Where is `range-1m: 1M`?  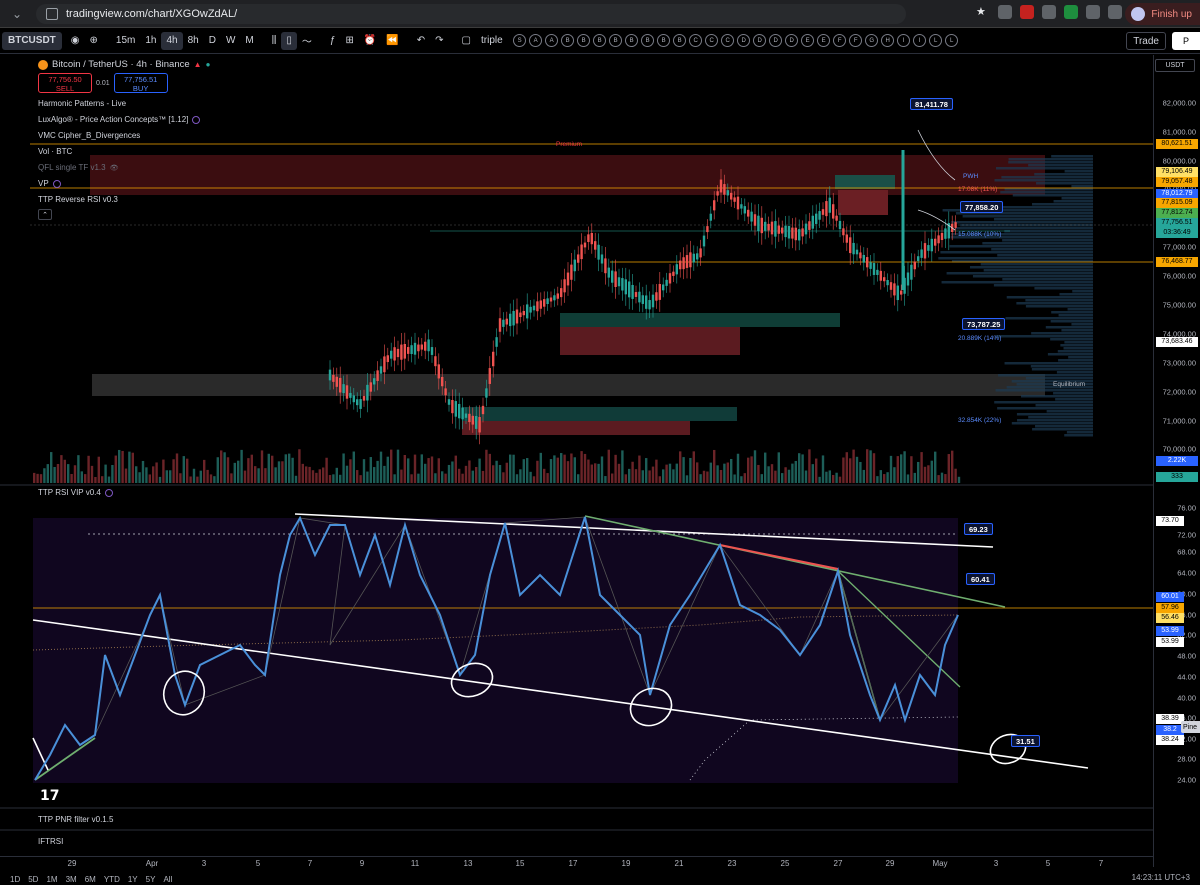 range-1m: 1M is located at coordinates (51, 879).